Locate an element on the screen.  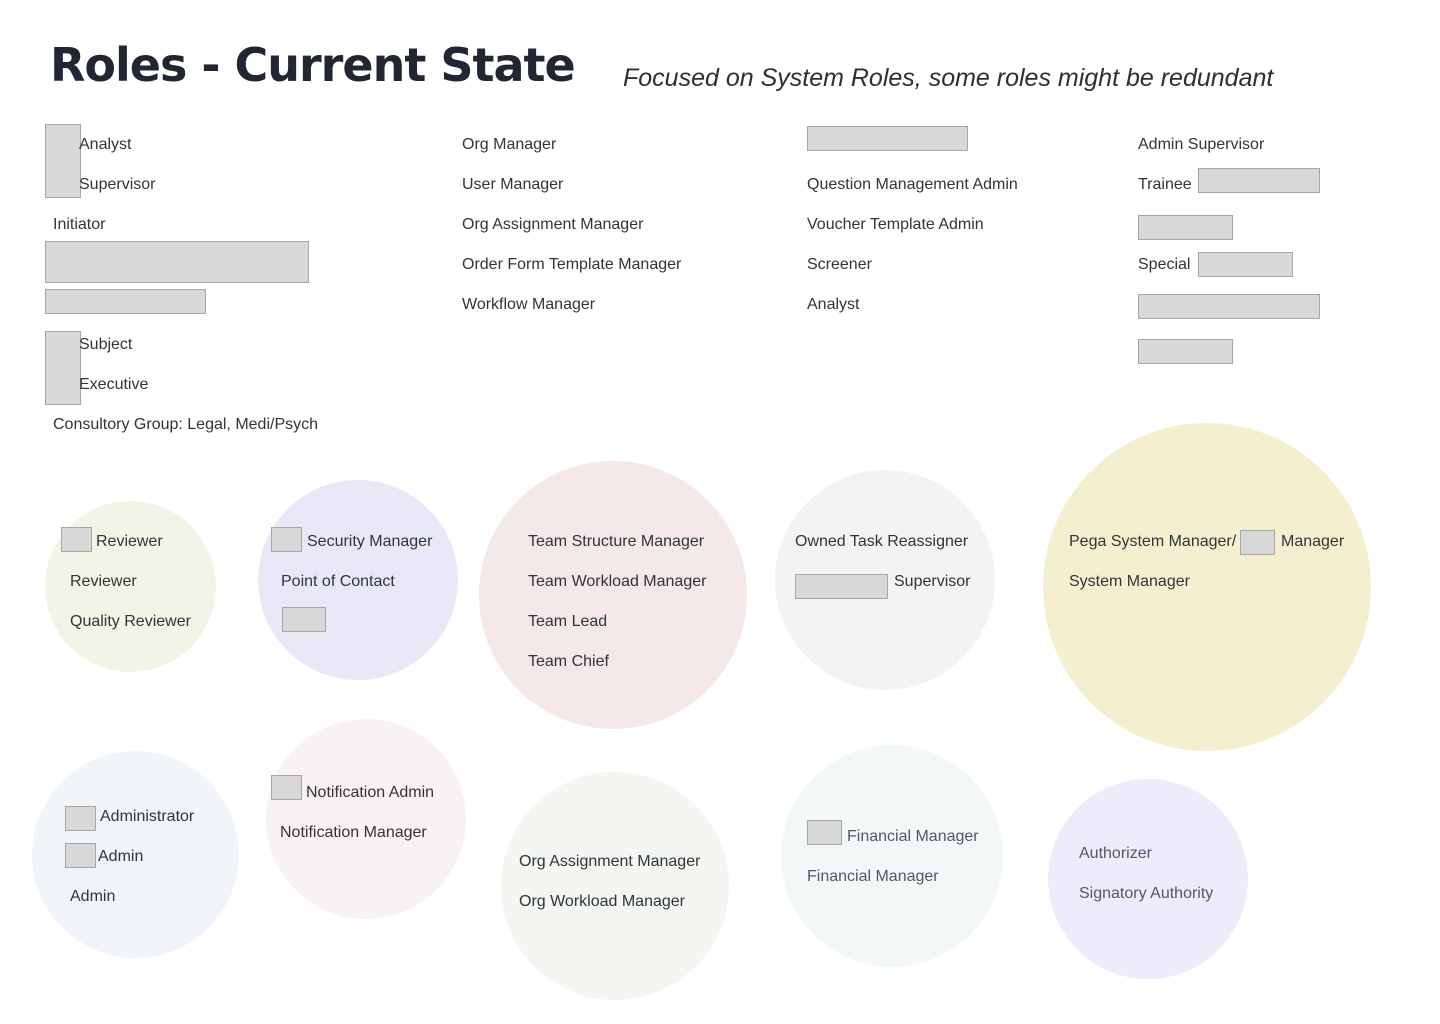
page-title: Roles - Current State is located at coordinates (313, 65).